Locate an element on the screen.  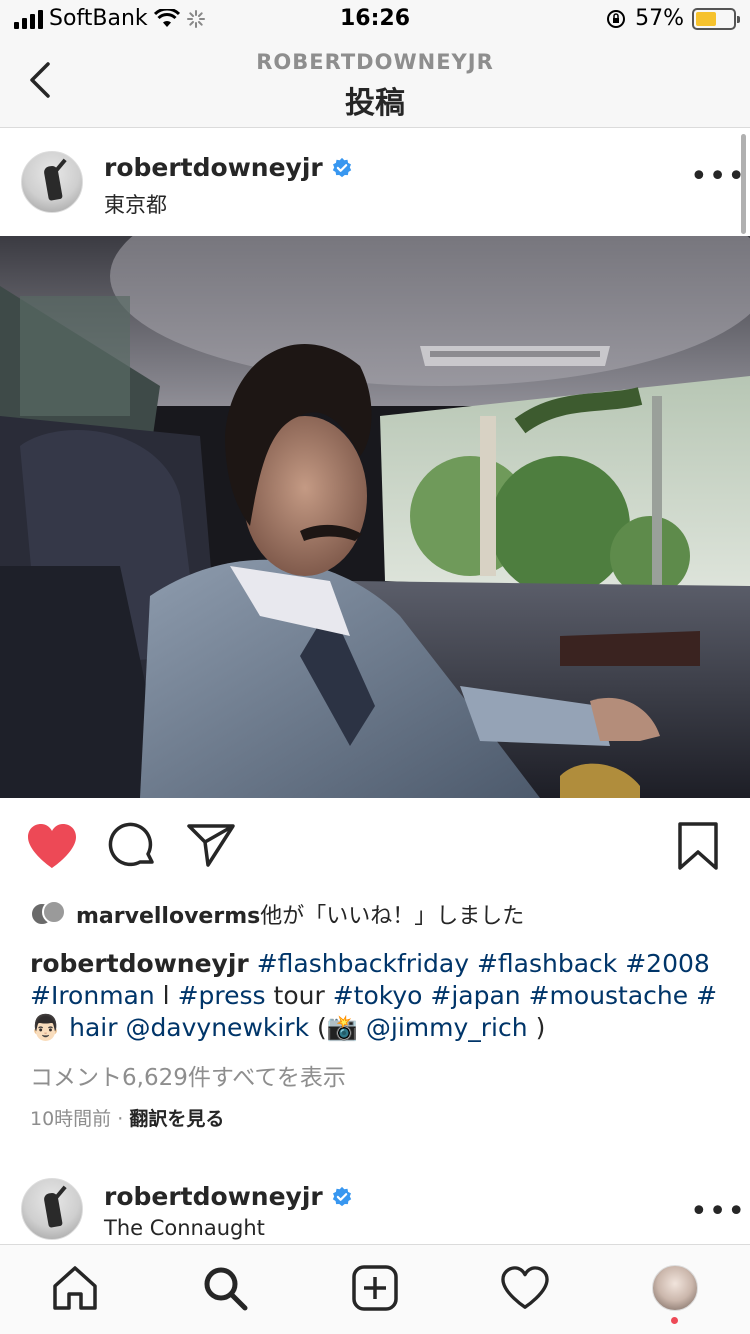
caption-text: ) is located at coordinates (540, 1027).